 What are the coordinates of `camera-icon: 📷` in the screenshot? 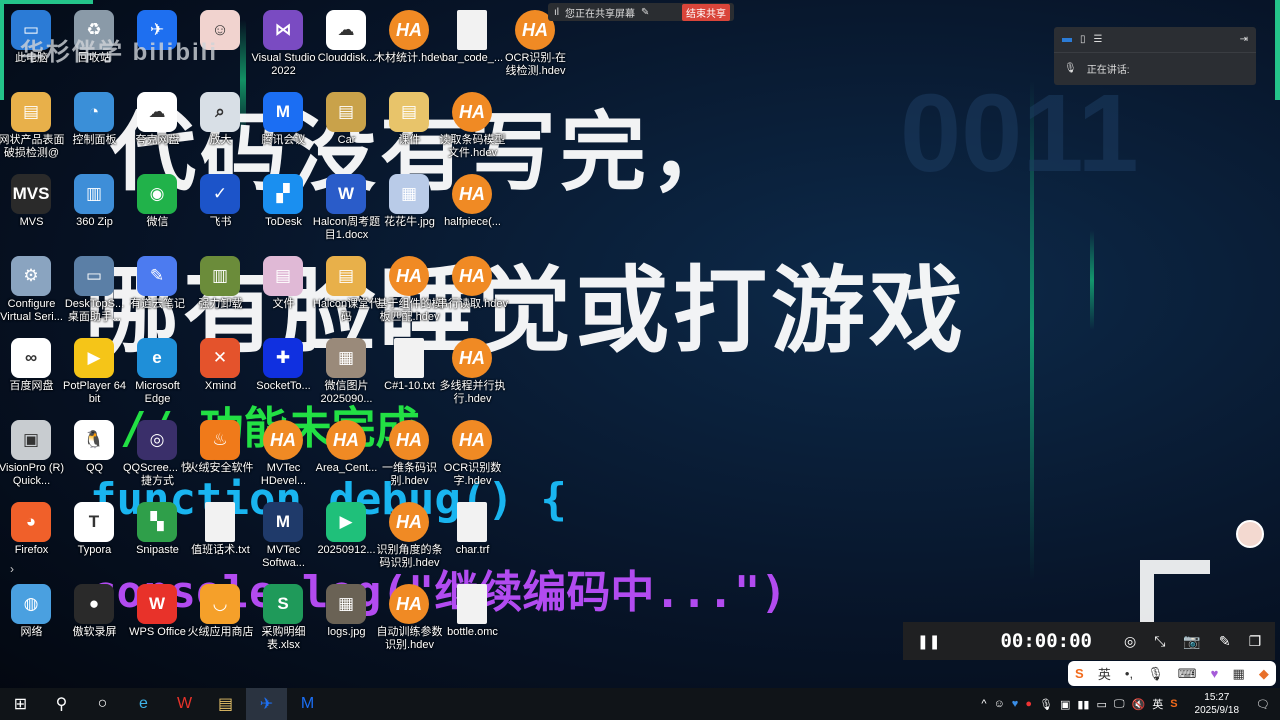 It's located at (1191, 641).